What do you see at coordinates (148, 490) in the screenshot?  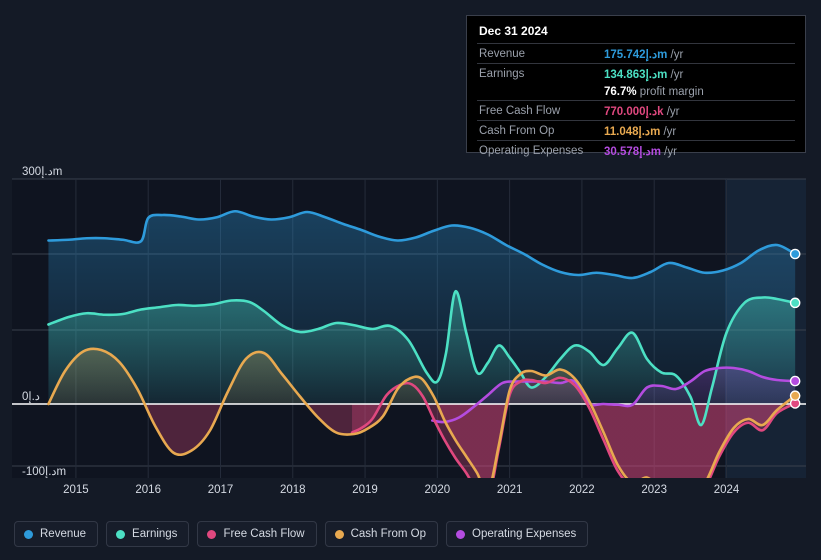 I see `x-tick-label: 2016` at bounding box center [148, 490].